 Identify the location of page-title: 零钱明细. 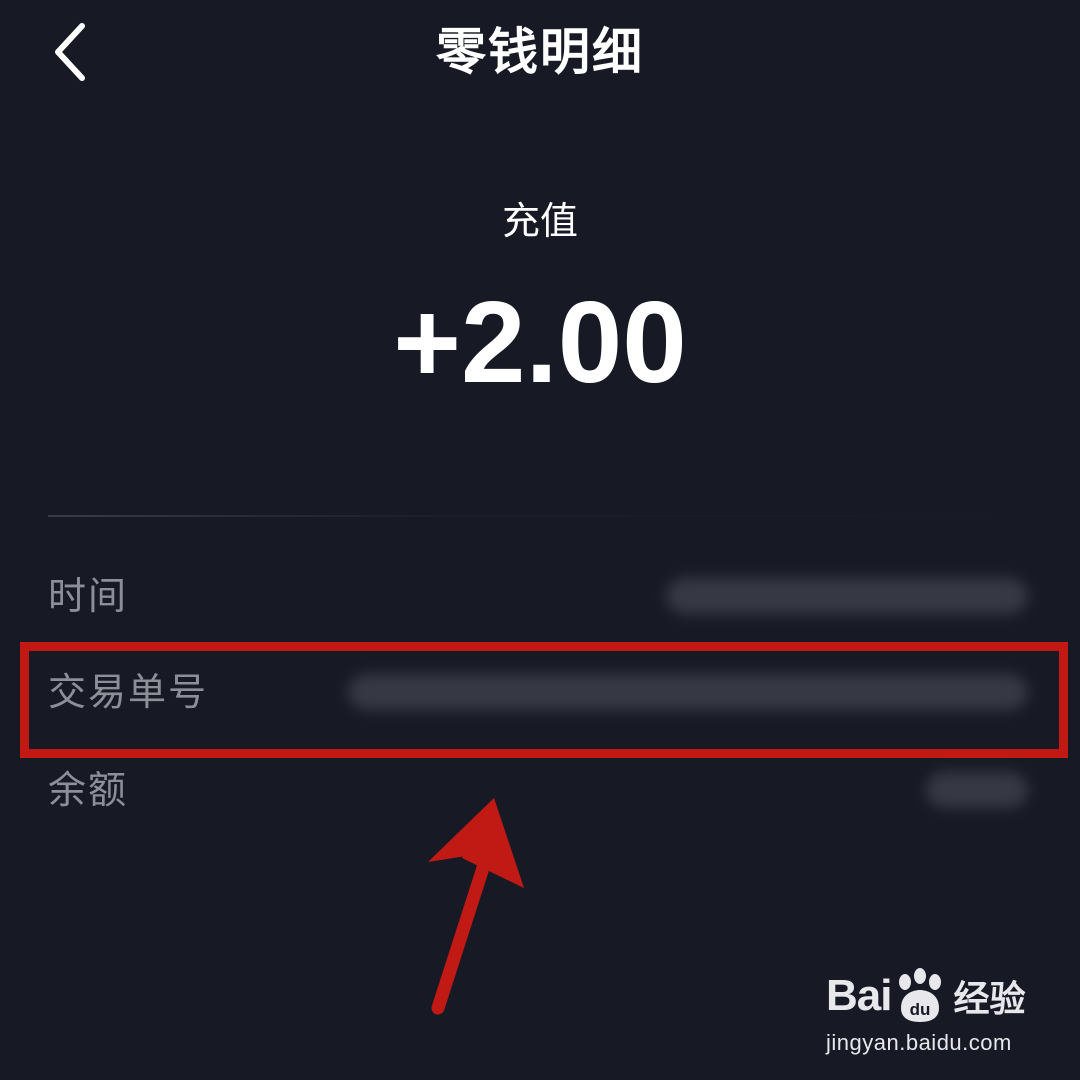
(540, 52).